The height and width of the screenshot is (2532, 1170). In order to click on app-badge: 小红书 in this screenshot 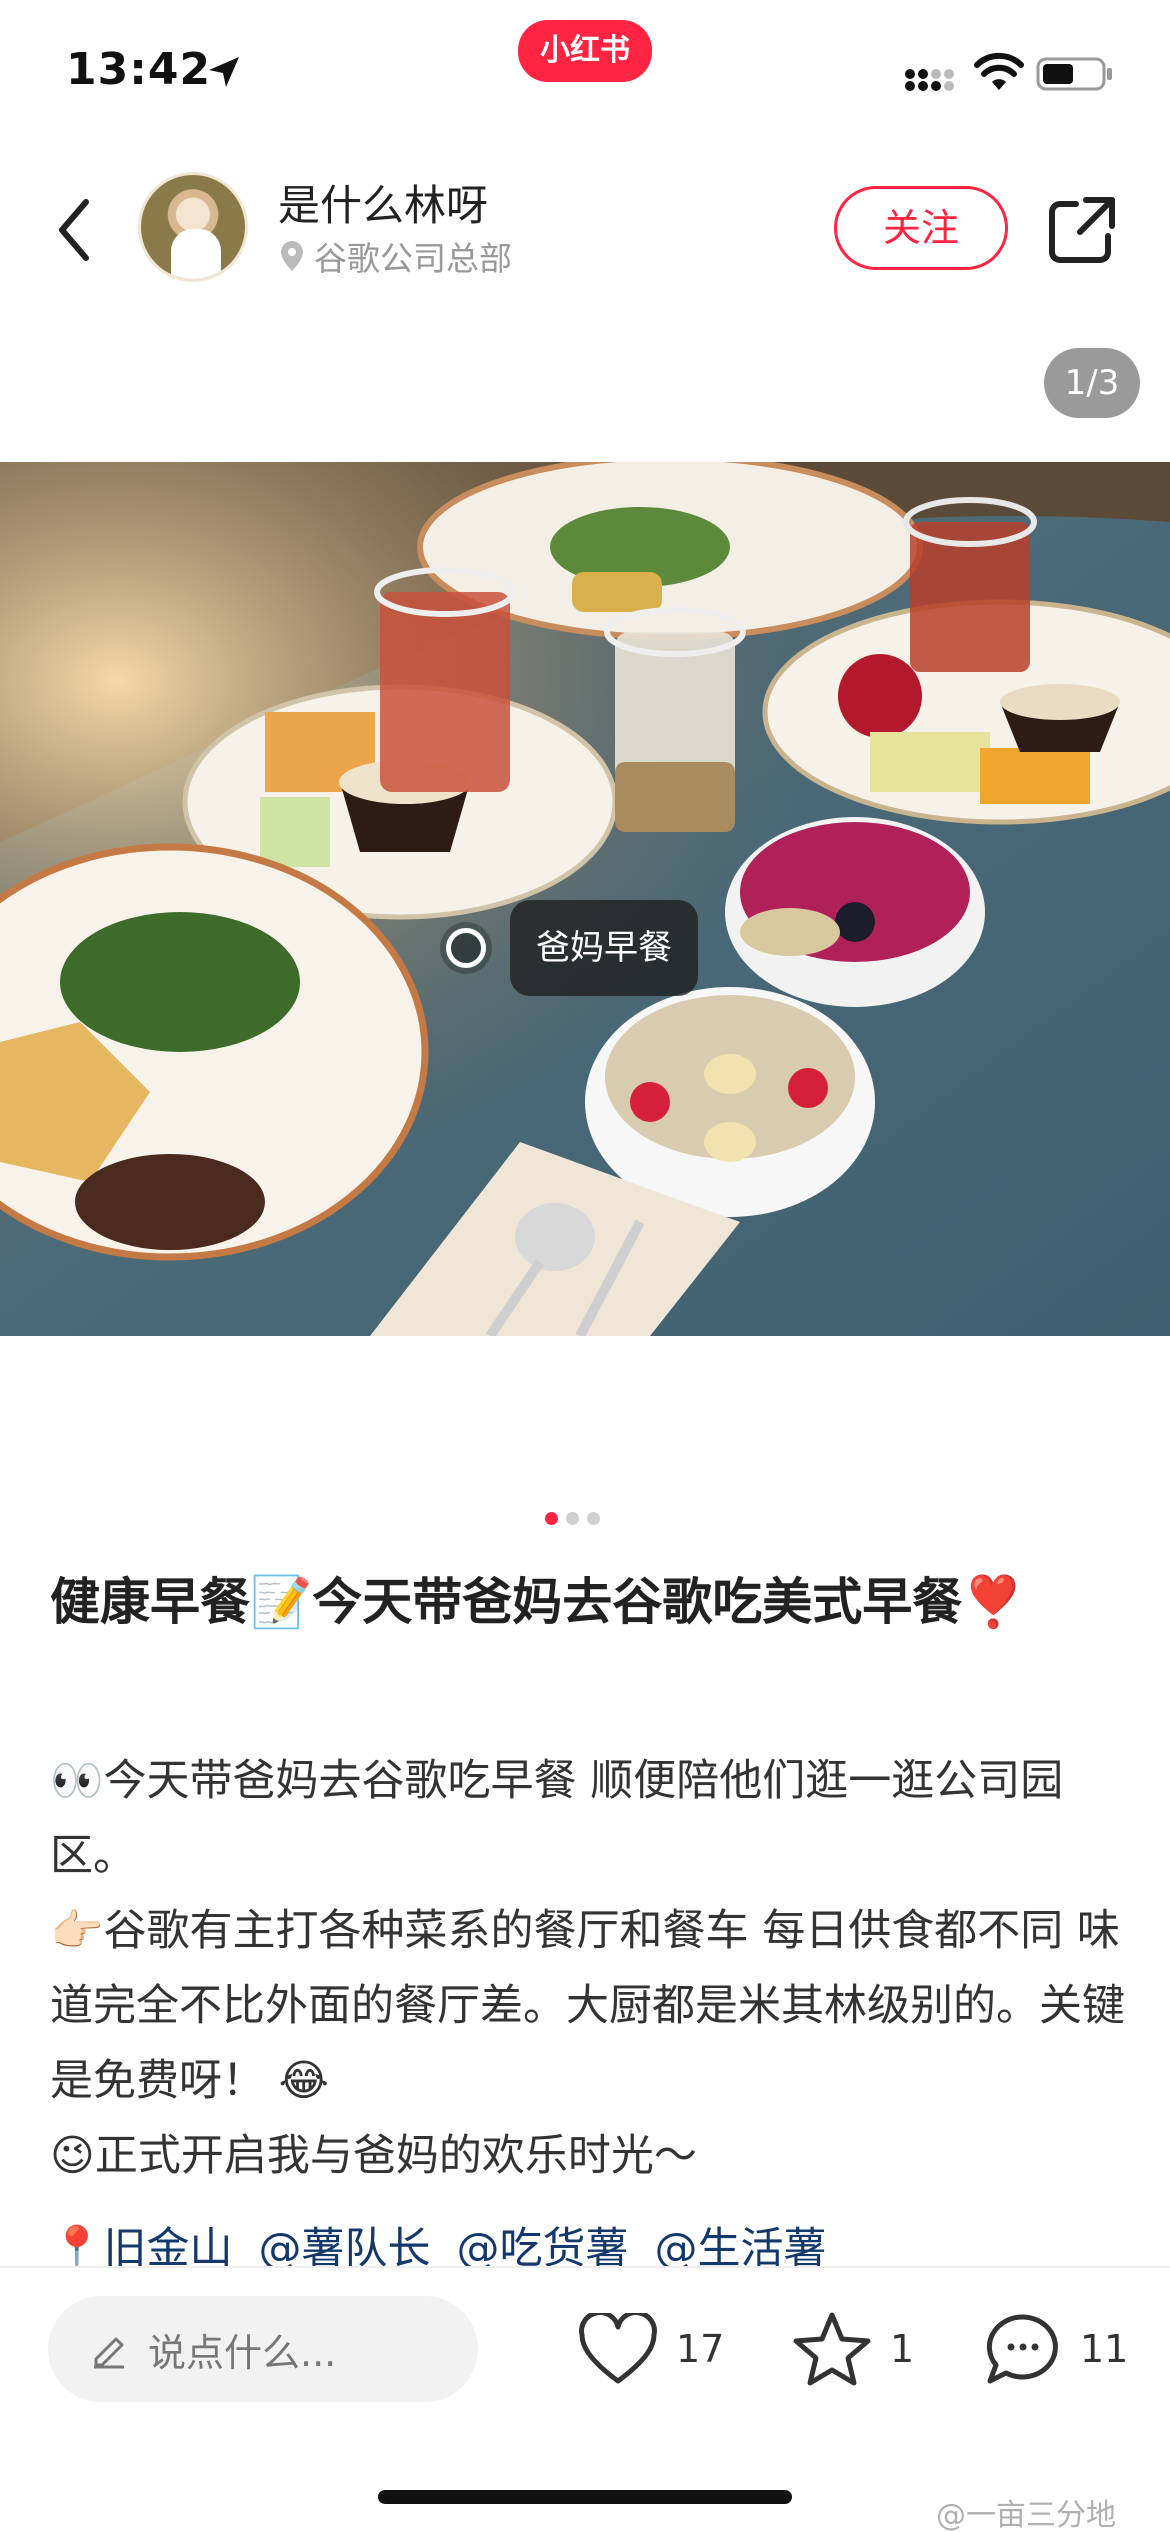, I will do `click(585, 51)`.